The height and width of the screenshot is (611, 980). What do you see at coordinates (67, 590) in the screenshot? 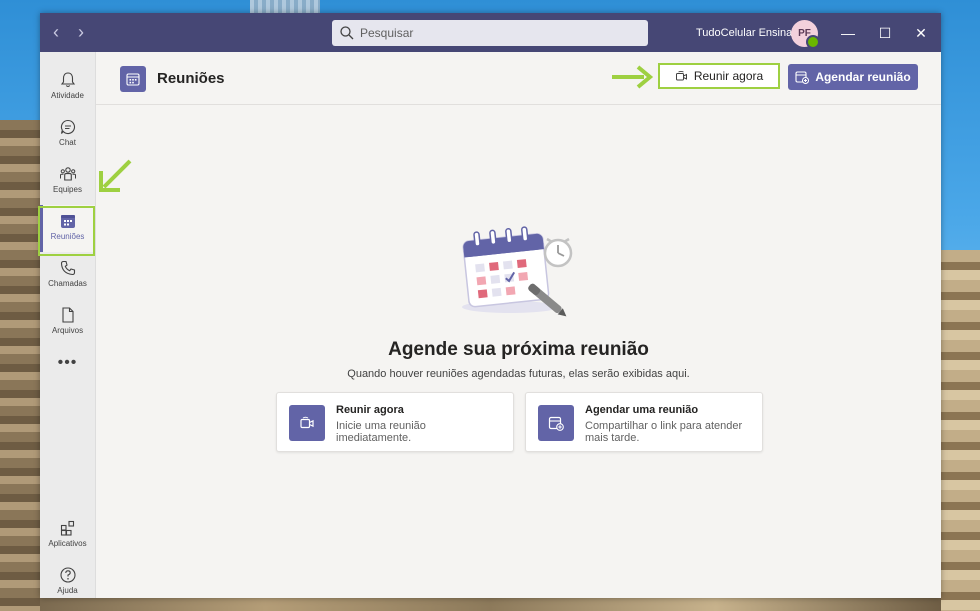
I see `rail-item-label: Ajuda` at bounding box center [67, 590].